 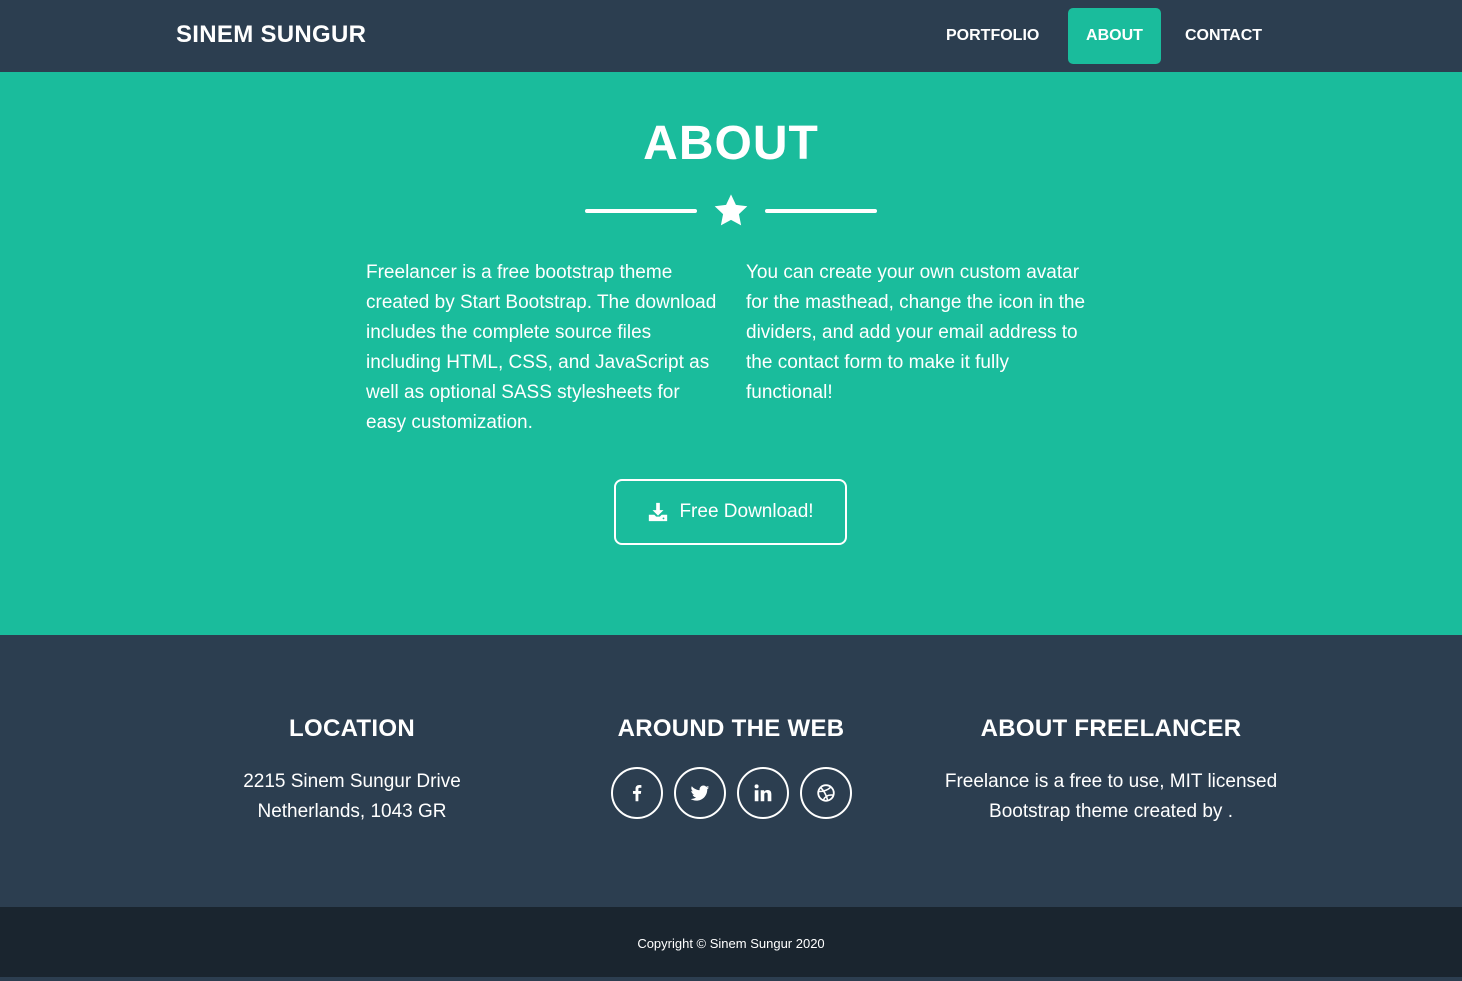 I want to click on around-the-web-heading: AROUND THE WEB, so click(x=731, y=728).